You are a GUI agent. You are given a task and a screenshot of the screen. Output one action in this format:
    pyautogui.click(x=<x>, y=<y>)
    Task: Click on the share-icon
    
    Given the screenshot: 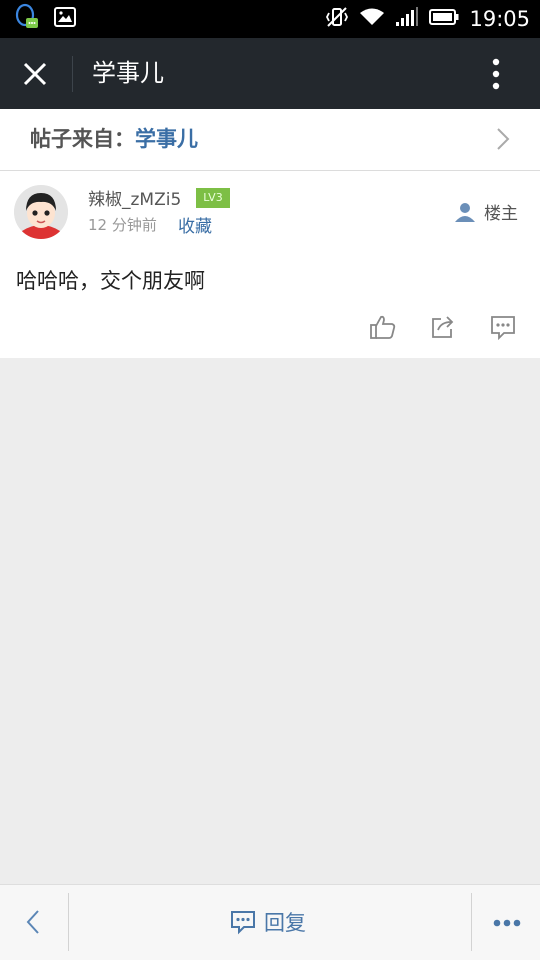 What is the action you would take?
    pyautogui.click(x=443, y=327)
    